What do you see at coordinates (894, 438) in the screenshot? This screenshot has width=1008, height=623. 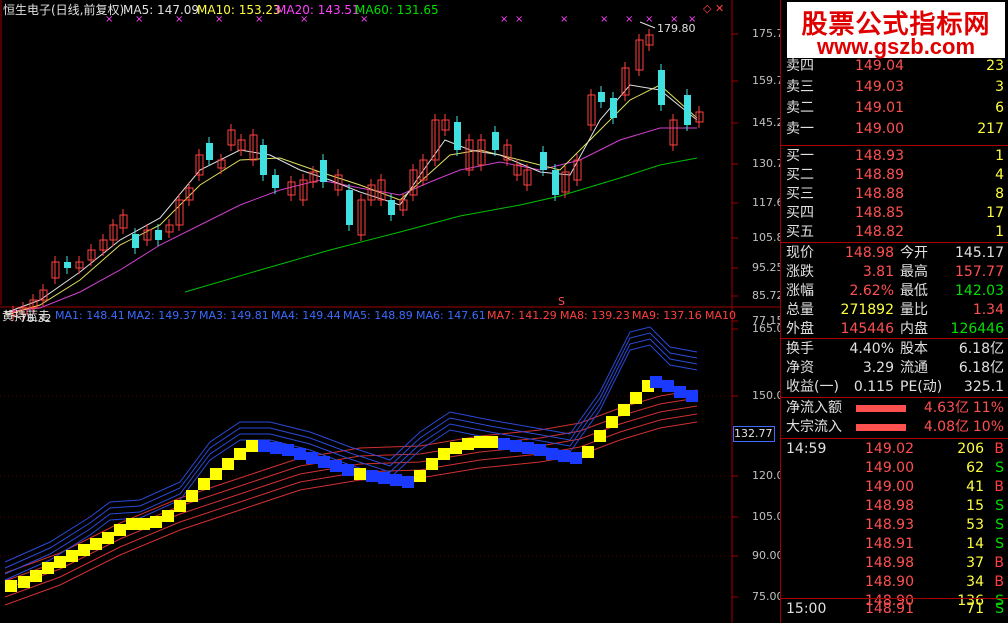 I see `tick-divider` at bounding box center [894, 438].